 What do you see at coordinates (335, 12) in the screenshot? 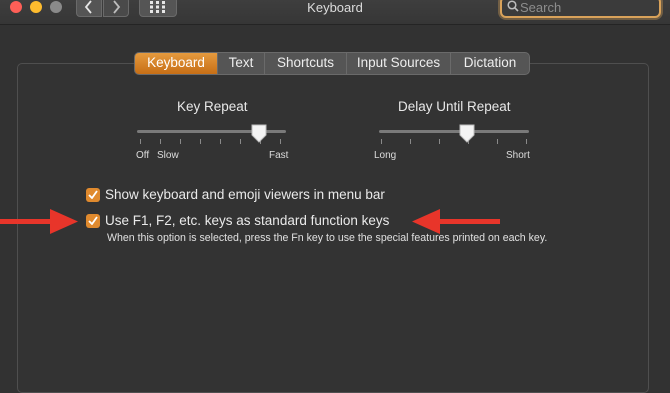
I see `title-bar: Keyboard` at bounding box center [335, 12].